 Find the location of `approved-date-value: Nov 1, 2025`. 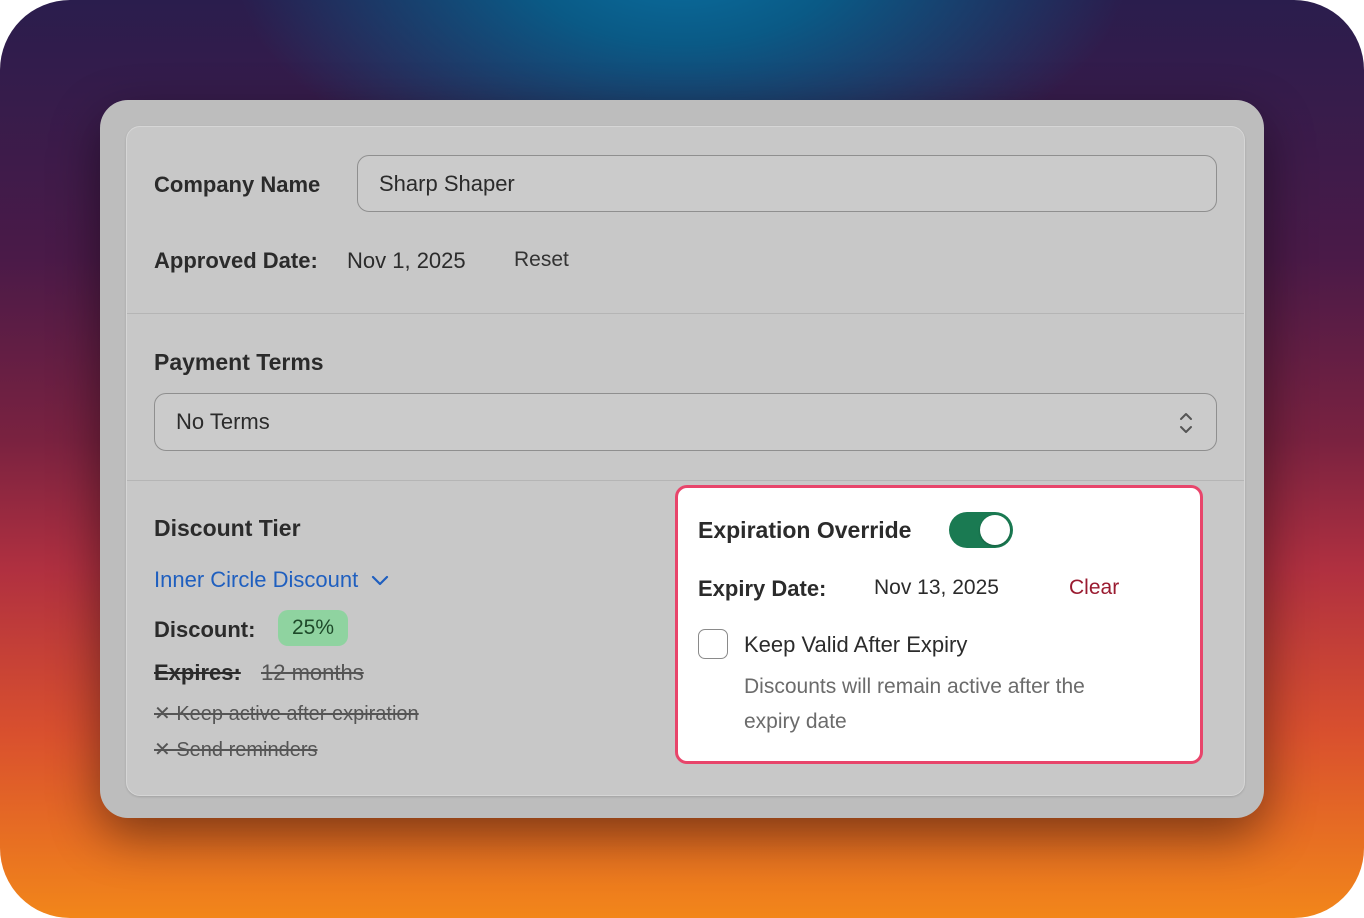

approved-date-value: Nov 1, 2025 is located at coordinates (406, 260).